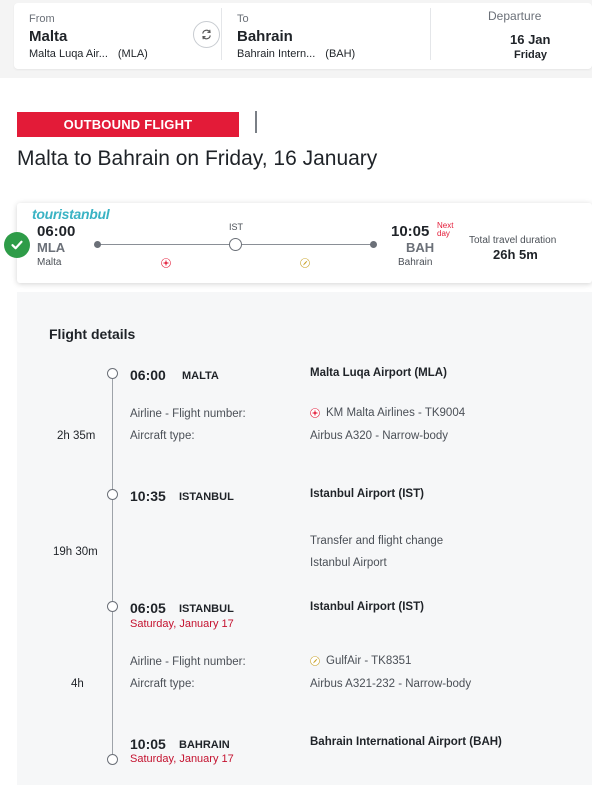  What do you see at coordinates (51, 247) in the screenshot?
I see `departure-code: MLA` at bounding box center [51, 247].